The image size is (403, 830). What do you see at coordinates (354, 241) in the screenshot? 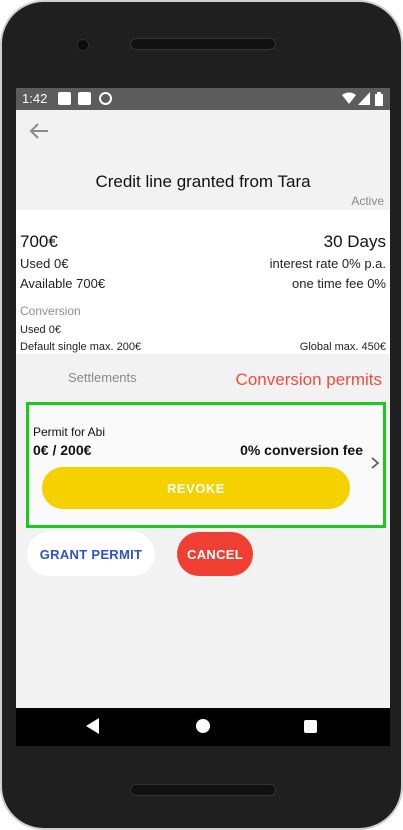
I see `credit-duration: 30 Days` at bounding box center [354, 241].